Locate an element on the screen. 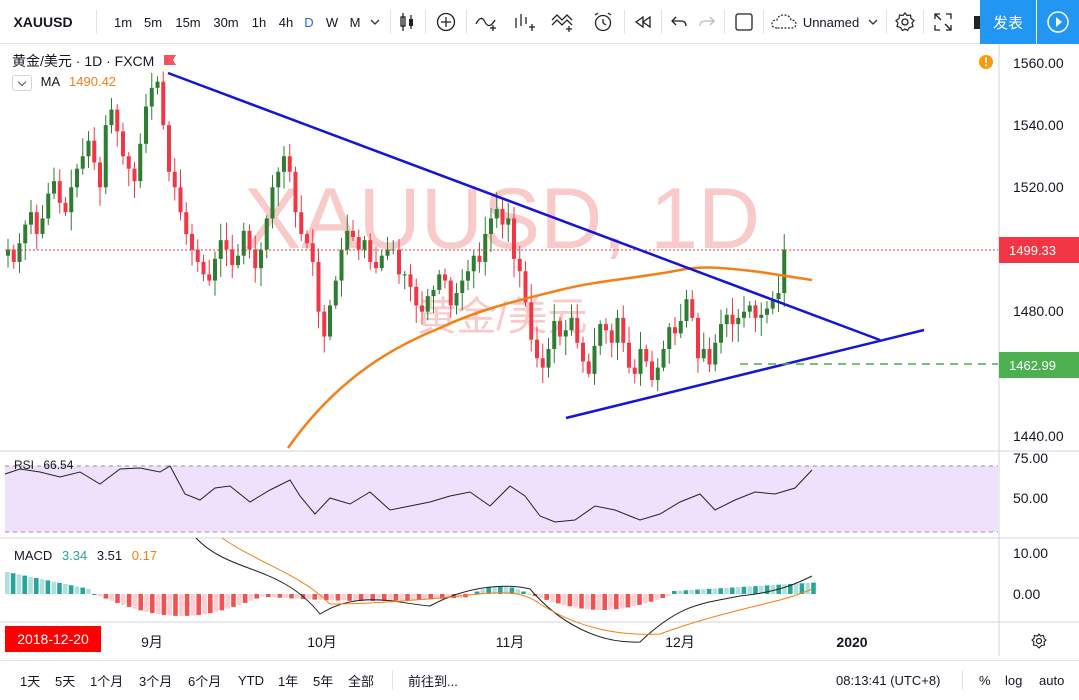 This screenshot has height=700, width=1079. range-5d: 5天 is located at coordinates (65, 680).